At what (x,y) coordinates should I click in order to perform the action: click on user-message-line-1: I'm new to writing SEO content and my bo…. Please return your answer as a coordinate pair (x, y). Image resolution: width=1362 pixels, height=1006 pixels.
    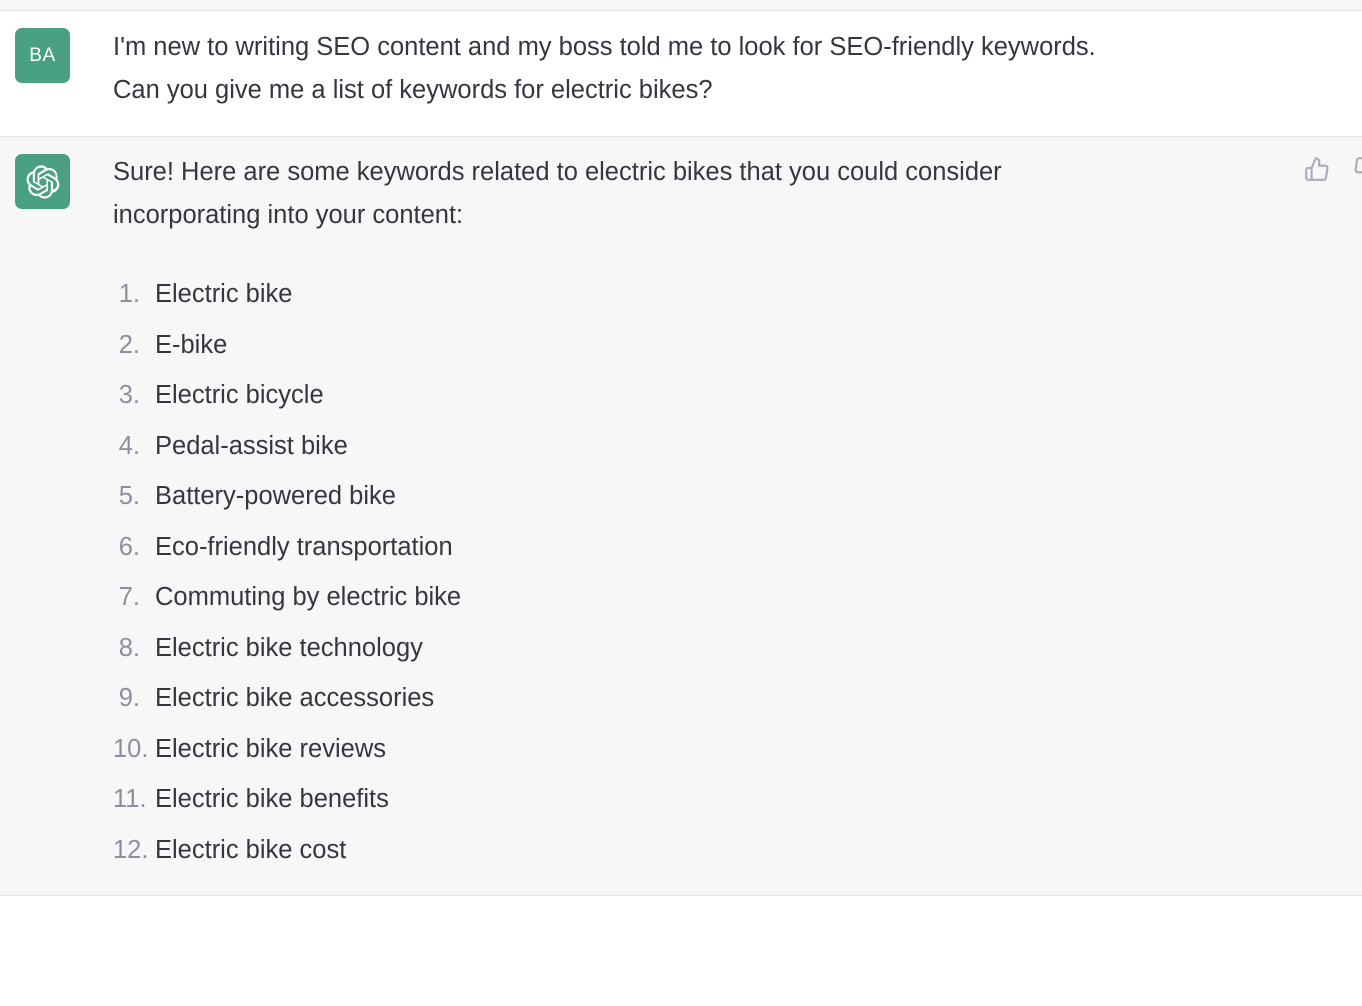
    Looking at the image, I should click on (604, 47).